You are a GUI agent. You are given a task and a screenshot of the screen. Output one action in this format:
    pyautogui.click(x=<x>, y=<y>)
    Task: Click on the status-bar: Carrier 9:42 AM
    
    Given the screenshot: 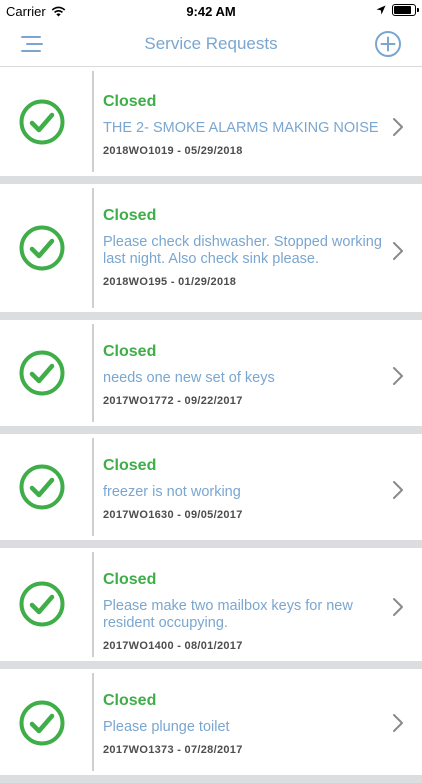 What is the action you would take?
    pyautogui.click(x=211, y=11)
    